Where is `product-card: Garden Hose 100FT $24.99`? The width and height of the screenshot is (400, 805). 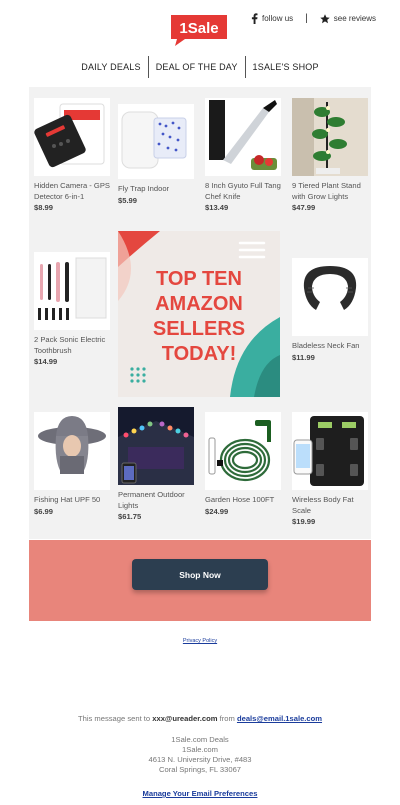 product-card: Garden Hose 100FT $24.99 is located at coordinates (244, 464).